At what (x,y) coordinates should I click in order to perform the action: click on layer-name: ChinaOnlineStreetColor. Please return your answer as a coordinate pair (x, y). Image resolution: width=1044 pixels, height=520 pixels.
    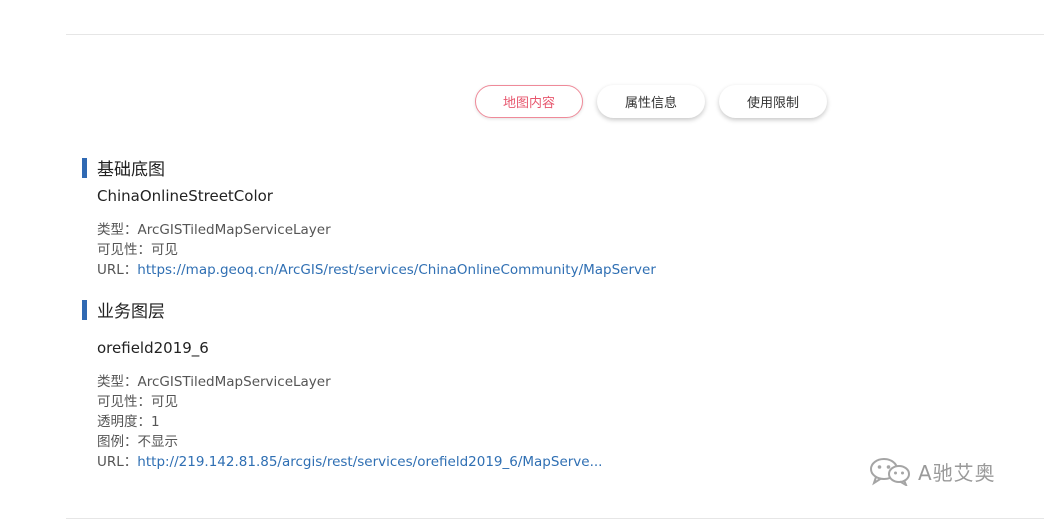
    Looking at the image, I should click on (185, 196).